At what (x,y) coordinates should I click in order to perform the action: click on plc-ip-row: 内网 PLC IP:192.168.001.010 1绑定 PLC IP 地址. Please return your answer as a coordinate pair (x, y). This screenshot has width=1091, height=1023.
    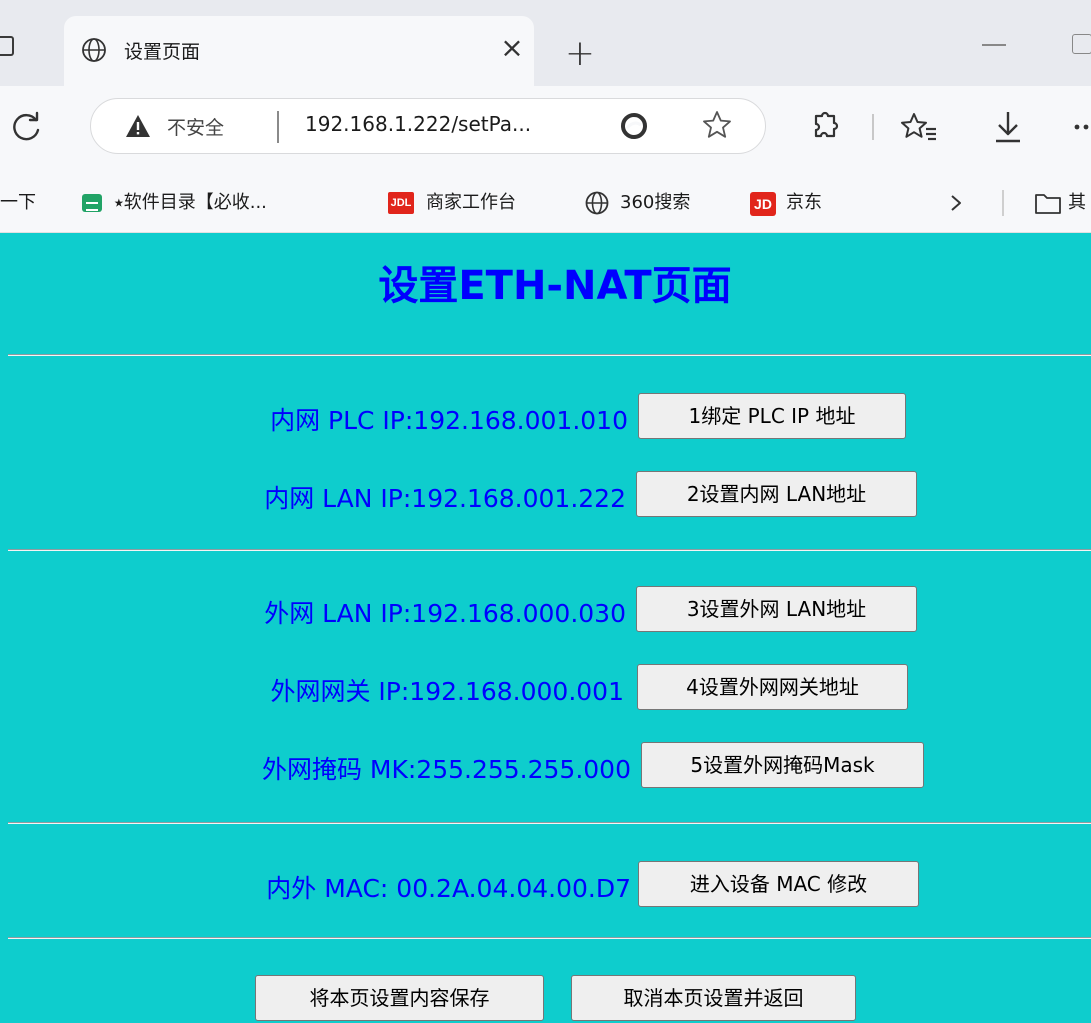
    Looking at the image, I should click on (545, 417).